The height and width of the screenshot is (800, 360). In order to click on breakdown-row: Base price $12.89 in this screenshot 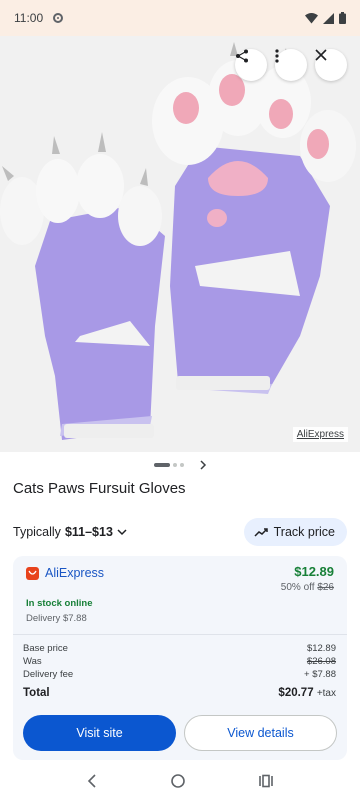, I will do `click(179, 648)`.